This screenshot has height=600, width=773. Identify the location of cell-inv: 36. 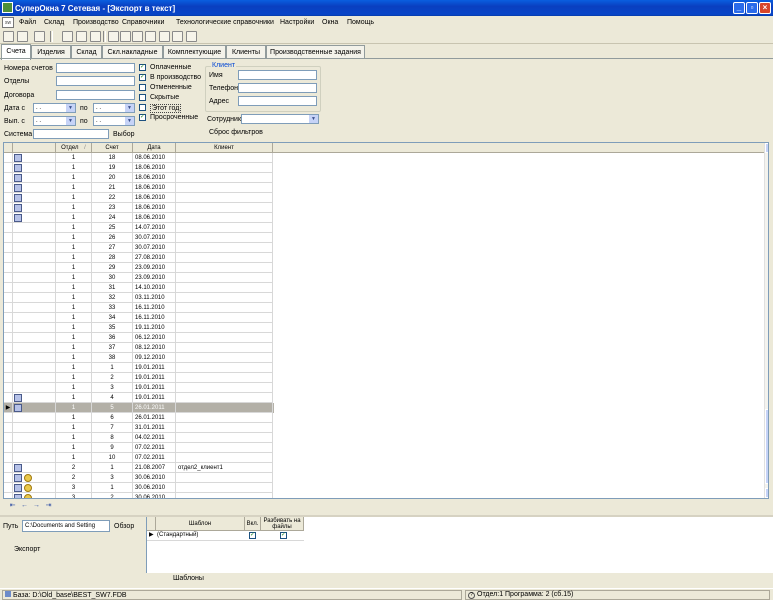
(112, 338).